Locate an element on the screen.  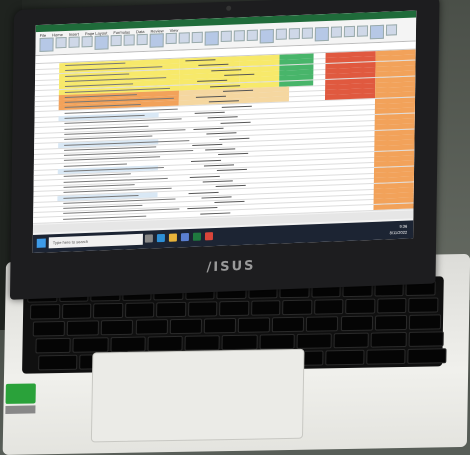
taskbar-clock: 9:36 8/11/2022 is located at coordinates (399, 230).